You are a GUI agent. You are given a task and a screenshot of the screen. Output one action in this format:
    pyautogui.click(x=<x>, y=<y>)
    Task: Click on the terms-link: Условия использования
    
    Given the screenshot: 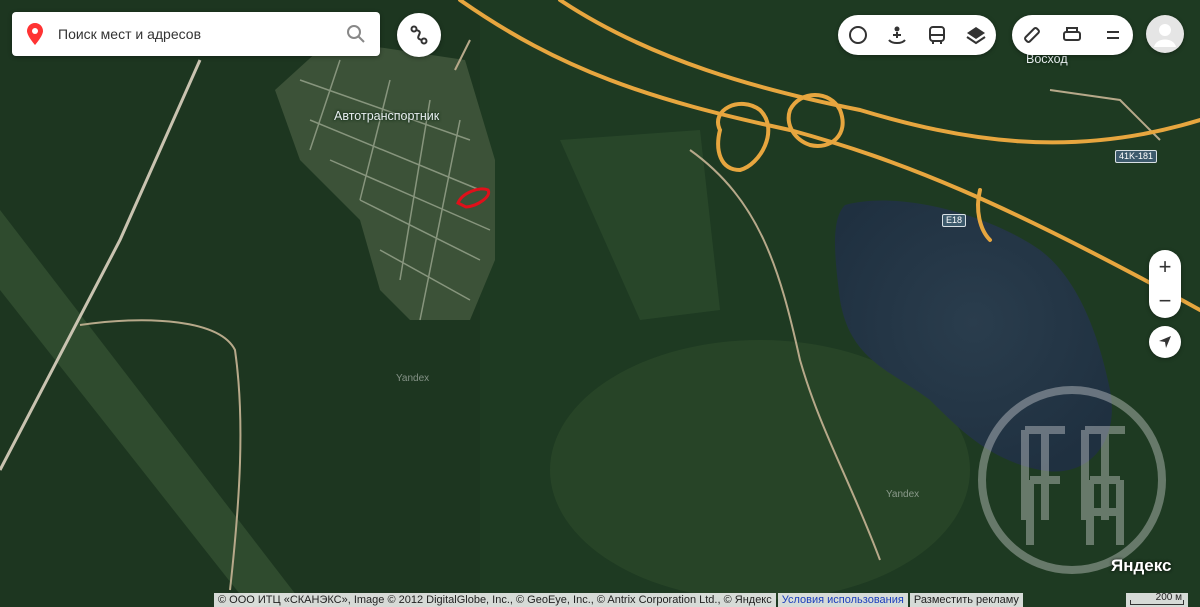 What is the action you would take?
    pyautogui.click(x=842, y=600)
    